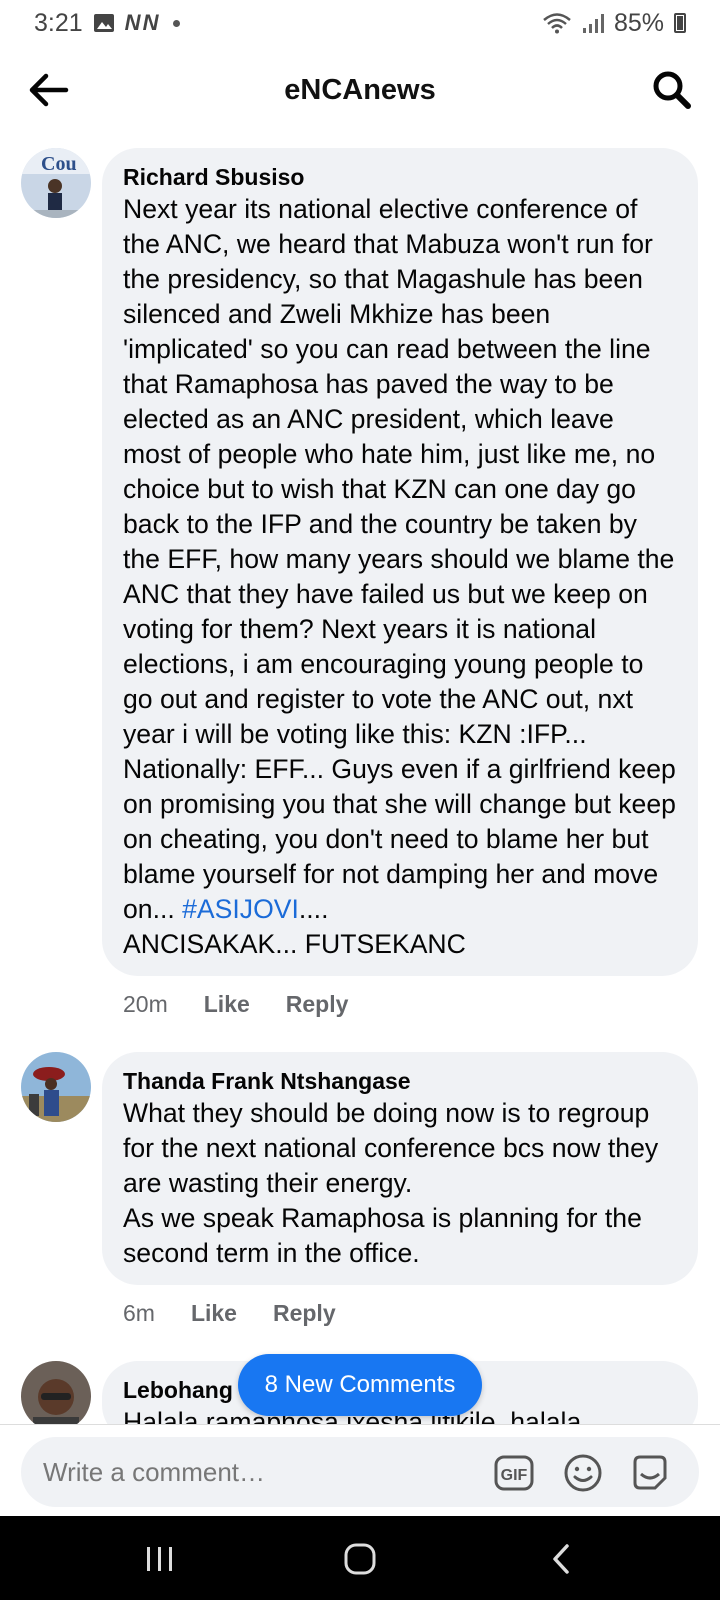  I want to click on comment-time: 6m, so click(139, 1312).